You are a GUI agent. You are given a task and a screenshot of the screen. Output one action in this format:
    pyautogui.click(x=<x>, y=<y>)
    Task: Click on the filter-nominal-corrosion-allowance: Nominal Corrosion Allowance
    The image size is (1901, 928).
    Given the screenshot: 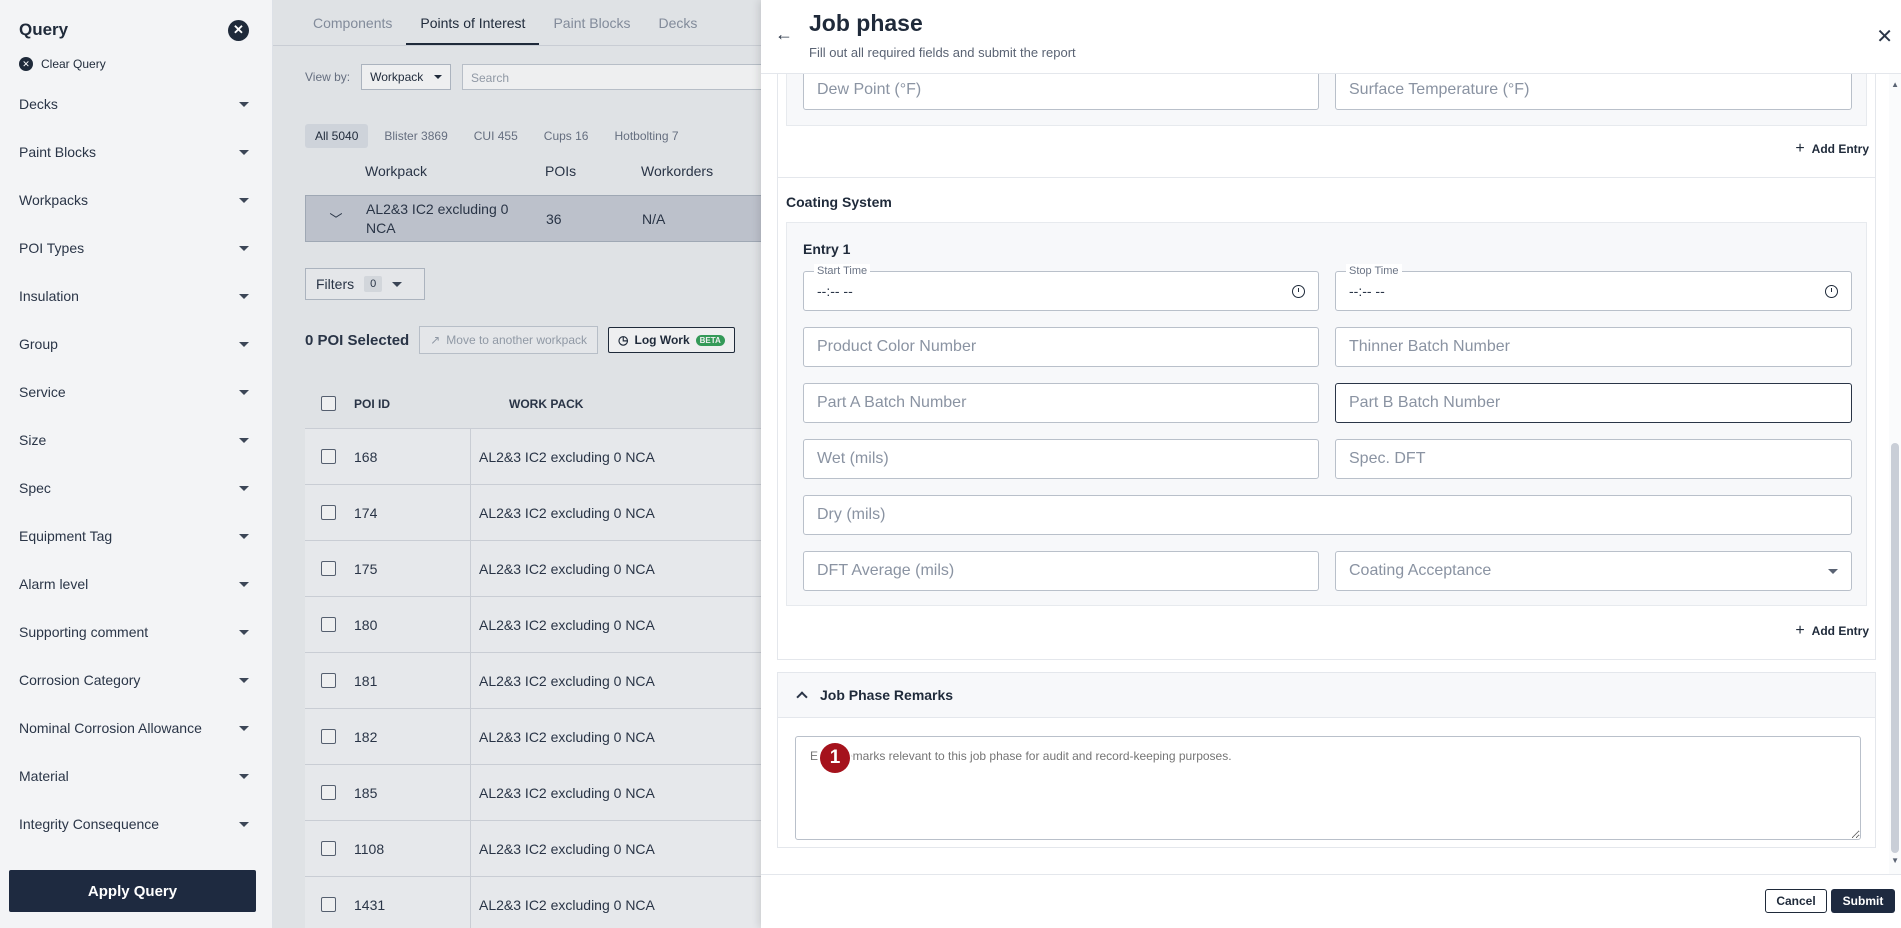 What is the action you would take?
    pyautogui.click(x=136, y=728)
    